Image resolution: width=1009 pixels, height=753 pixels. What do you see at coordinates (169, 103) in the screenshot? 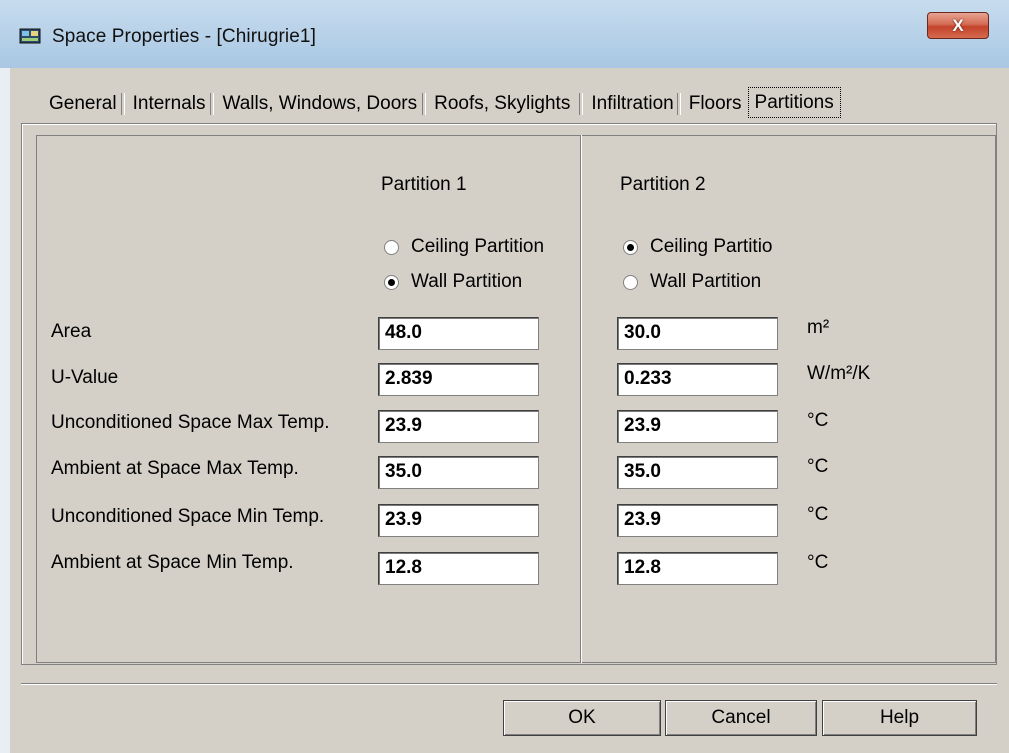
I see `tab-internals-label: Internals` at bounding box center [169, 103].